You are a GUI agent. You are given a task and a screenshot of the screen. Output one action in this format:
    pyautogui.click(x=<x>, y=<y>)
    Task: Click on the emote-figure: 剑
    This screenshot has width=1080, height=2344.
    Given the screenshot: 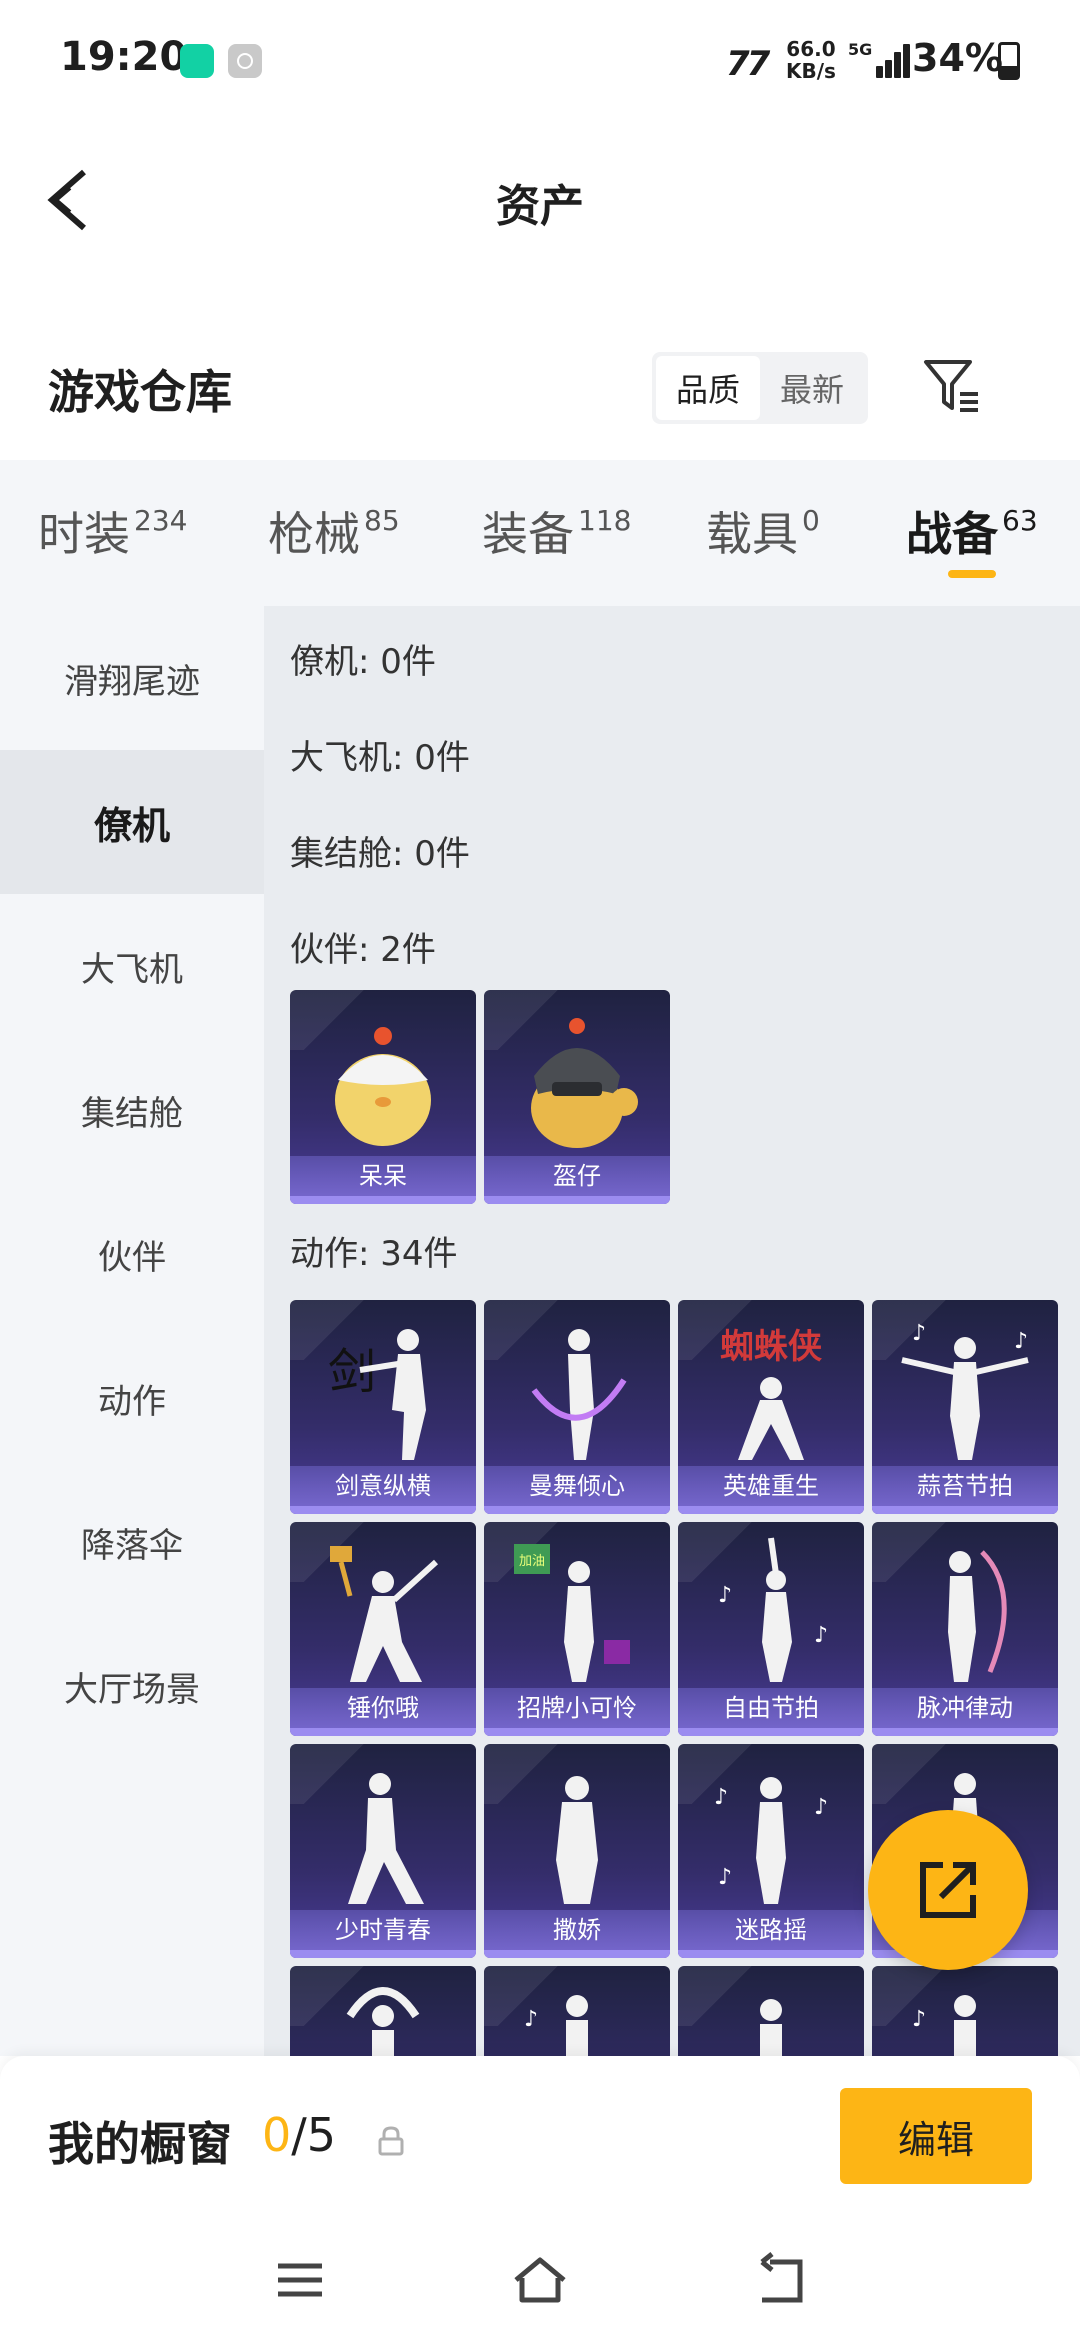 What is the action you would take?
    pyautogui.click(x=377, y=1394)
    